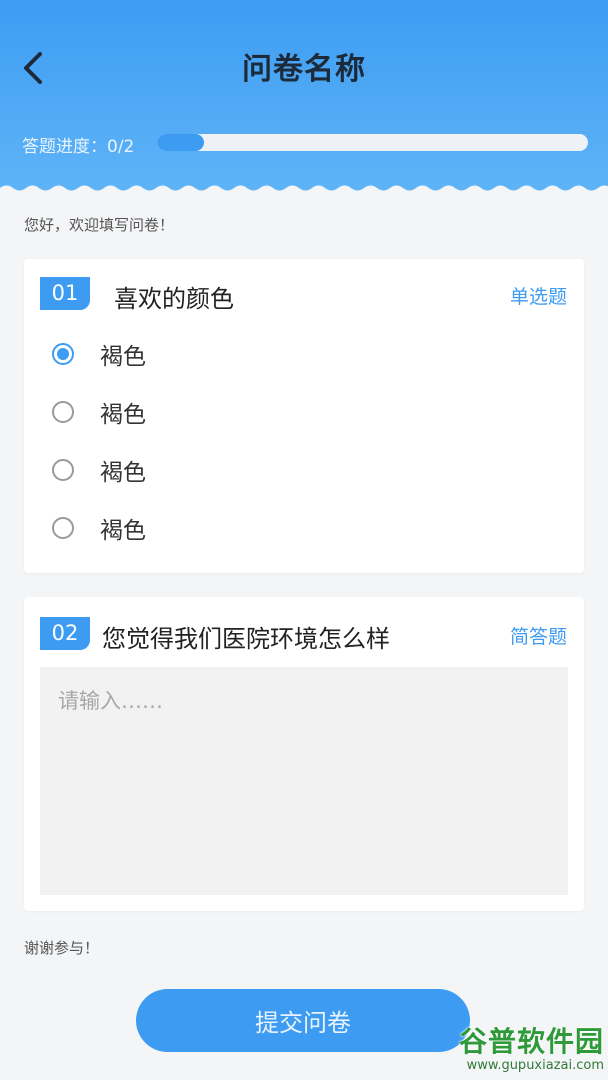 The height and width of the screenshot is (1080, 608). What do you see at coordinates (99, 528) in the screenshot?
I see `option-4: 褐色` at bounding box center [99, 528].